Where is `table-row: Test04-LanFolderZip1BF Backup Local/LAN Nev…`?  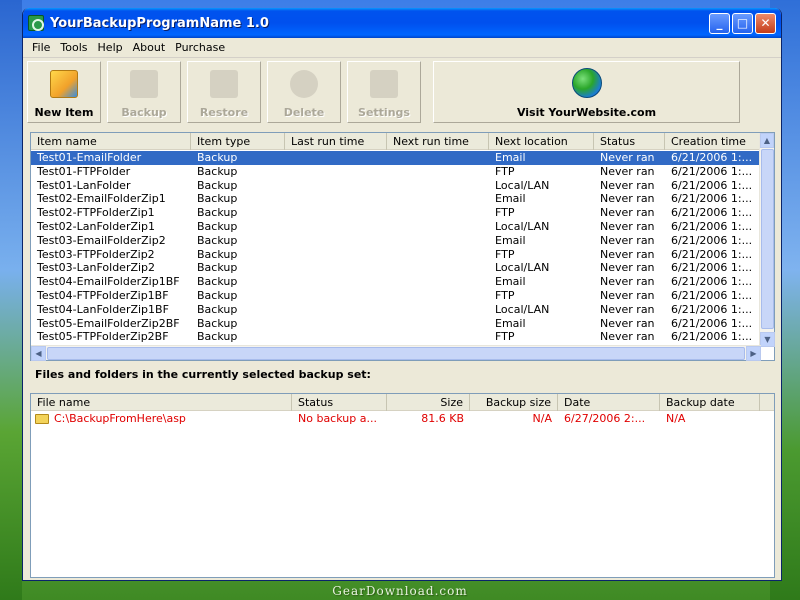 table-row: Test04-LanFolderZip1BF Backup Local/LAN Nev… is located at coordinates (396, 310).